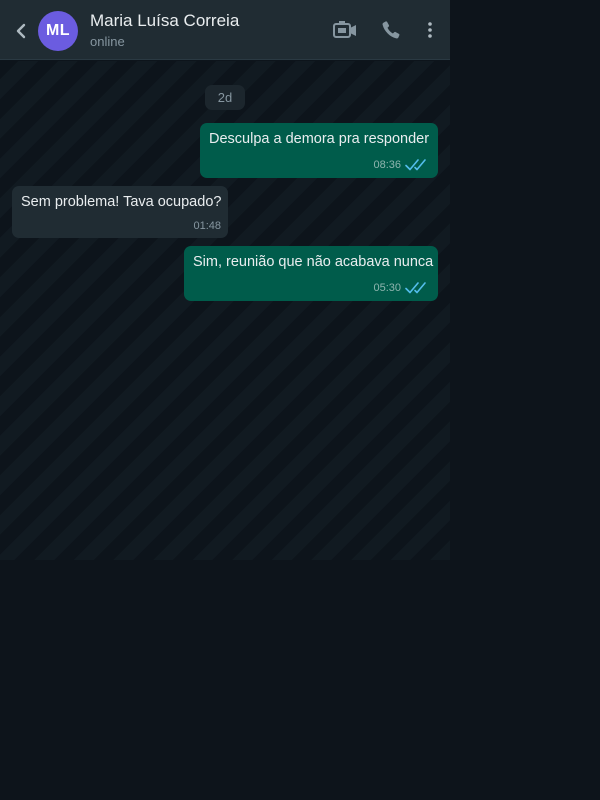 Image resolution: width=600 pixels, height=800 pixels. What do you see at coordinates (387, 165) in the screenshot?
I see `message-time: 08:36` at bounding box center [387, 165].